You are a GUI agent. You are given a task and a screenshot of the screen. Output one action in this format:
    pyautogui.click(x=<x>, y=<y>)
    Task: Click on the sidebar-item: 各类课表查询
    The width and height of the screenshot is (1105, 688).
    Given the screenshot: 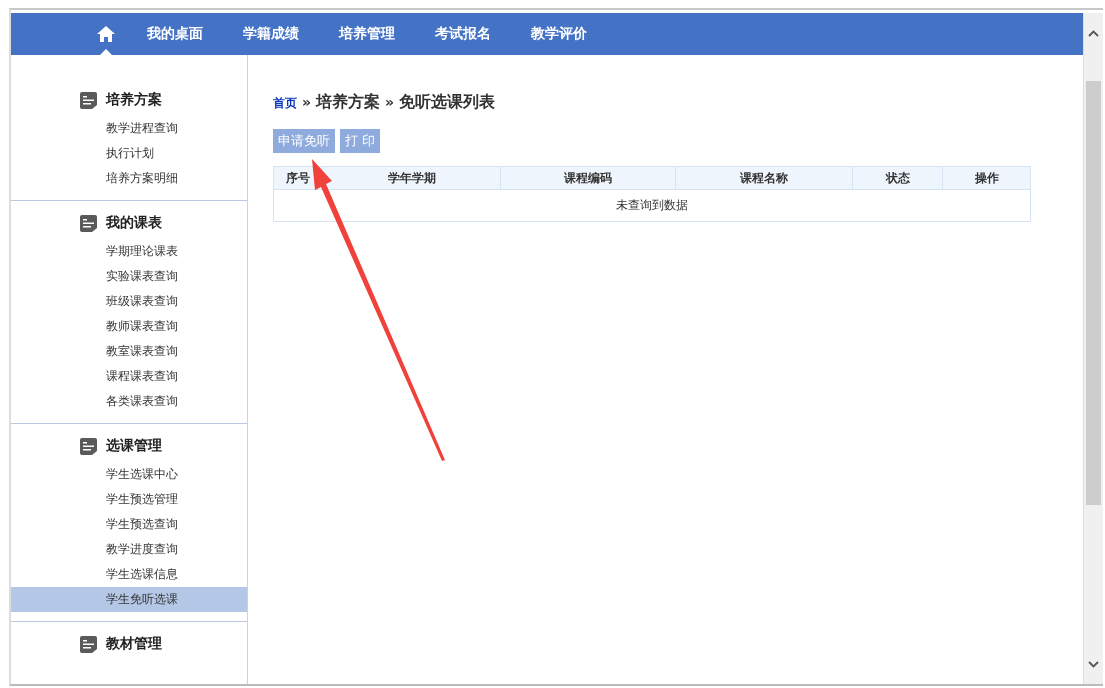 What is the action you would take?
    pyautogui.click(x=129, y=401)
    